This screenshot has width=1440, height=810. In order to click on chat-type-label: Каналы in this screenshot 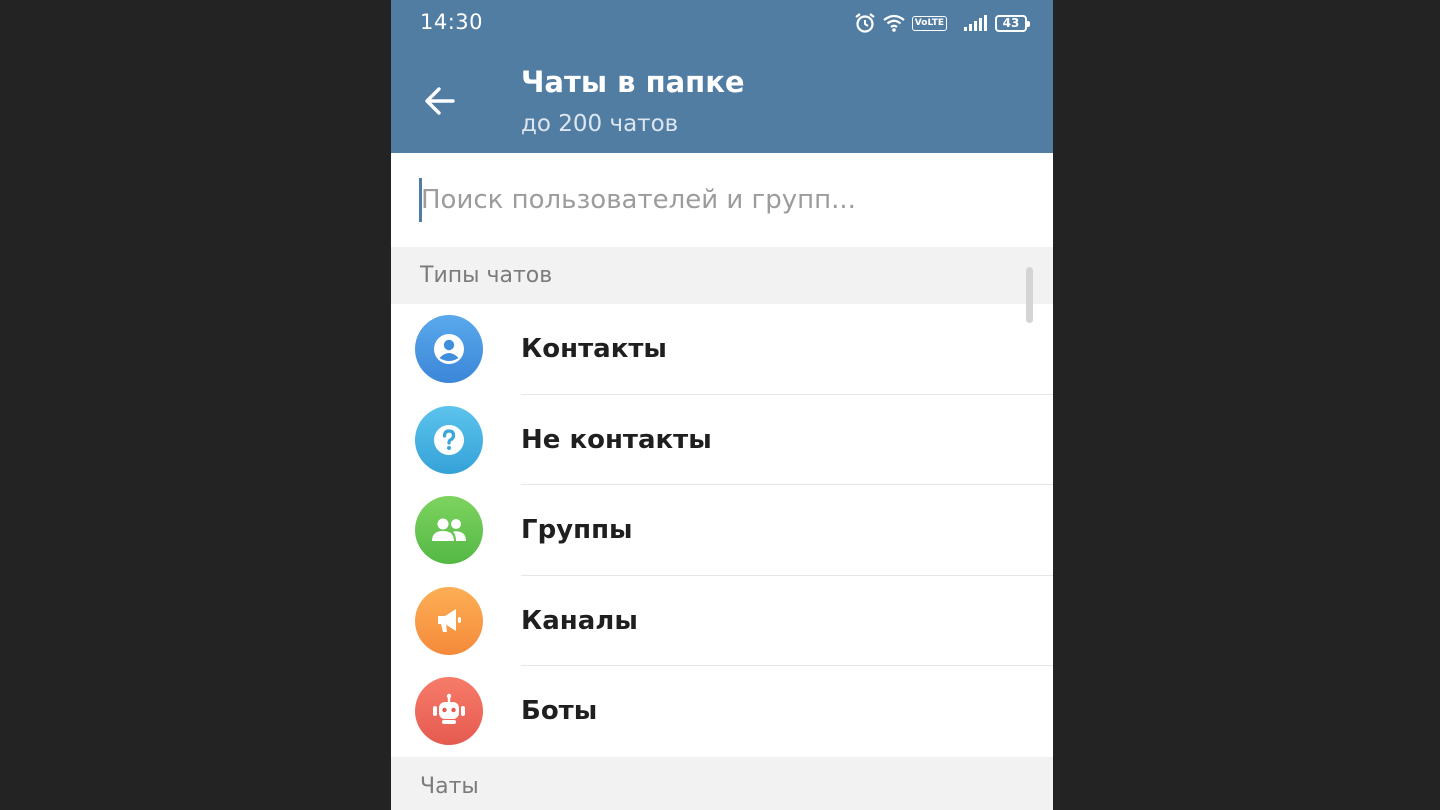, I will do `click(579, 620)`.